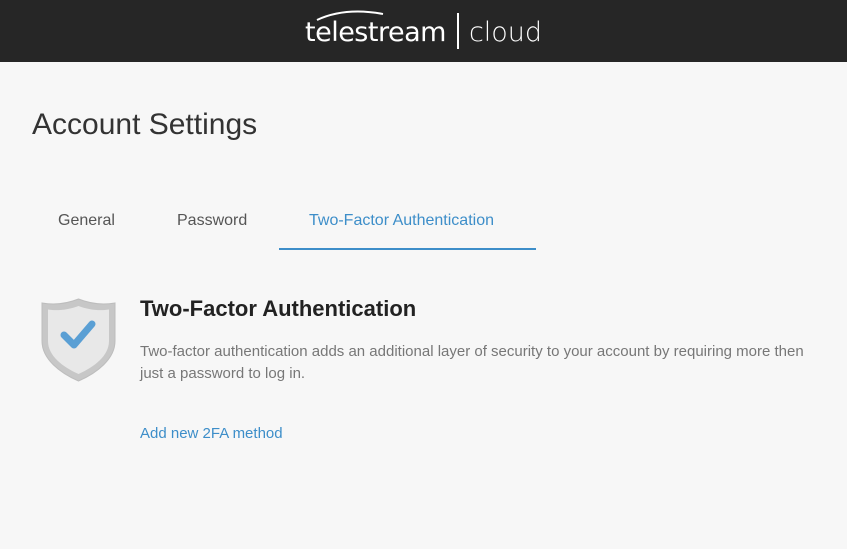 Image resolution: width=847 pixels, height=549 pixels. Describe the element at coordinates (278, 308) in the screenshot. I see `two-factor-title: Two-Factor Authentication` at that location.